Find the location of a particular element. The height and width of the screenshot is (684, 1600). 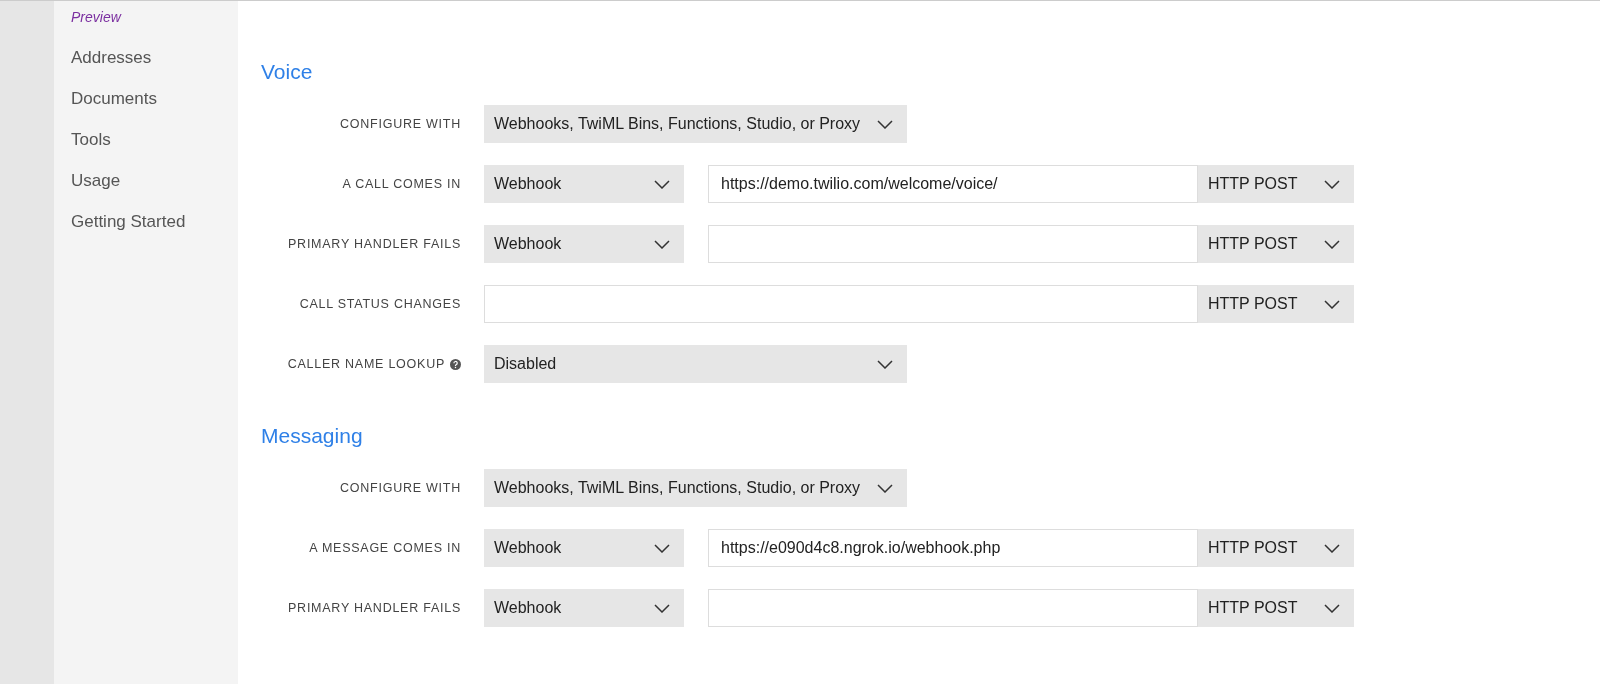

field-label: CALL STATUS CHANGES is located at coordinates (380, 304).